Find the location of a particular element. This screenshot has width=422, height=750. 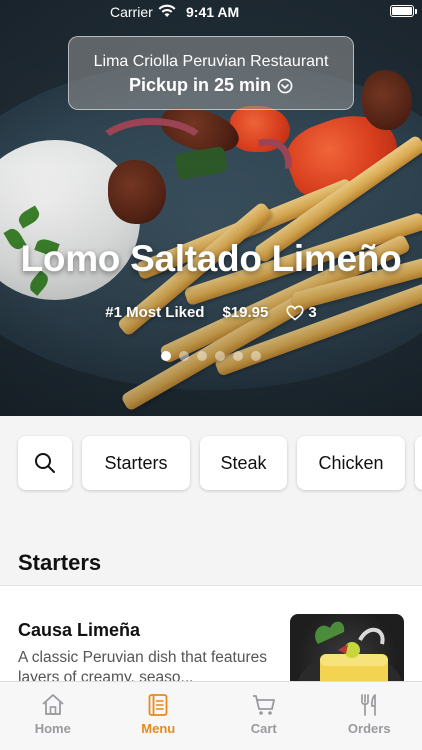

tab-menu: Menu is located at coordinates (159, 716).